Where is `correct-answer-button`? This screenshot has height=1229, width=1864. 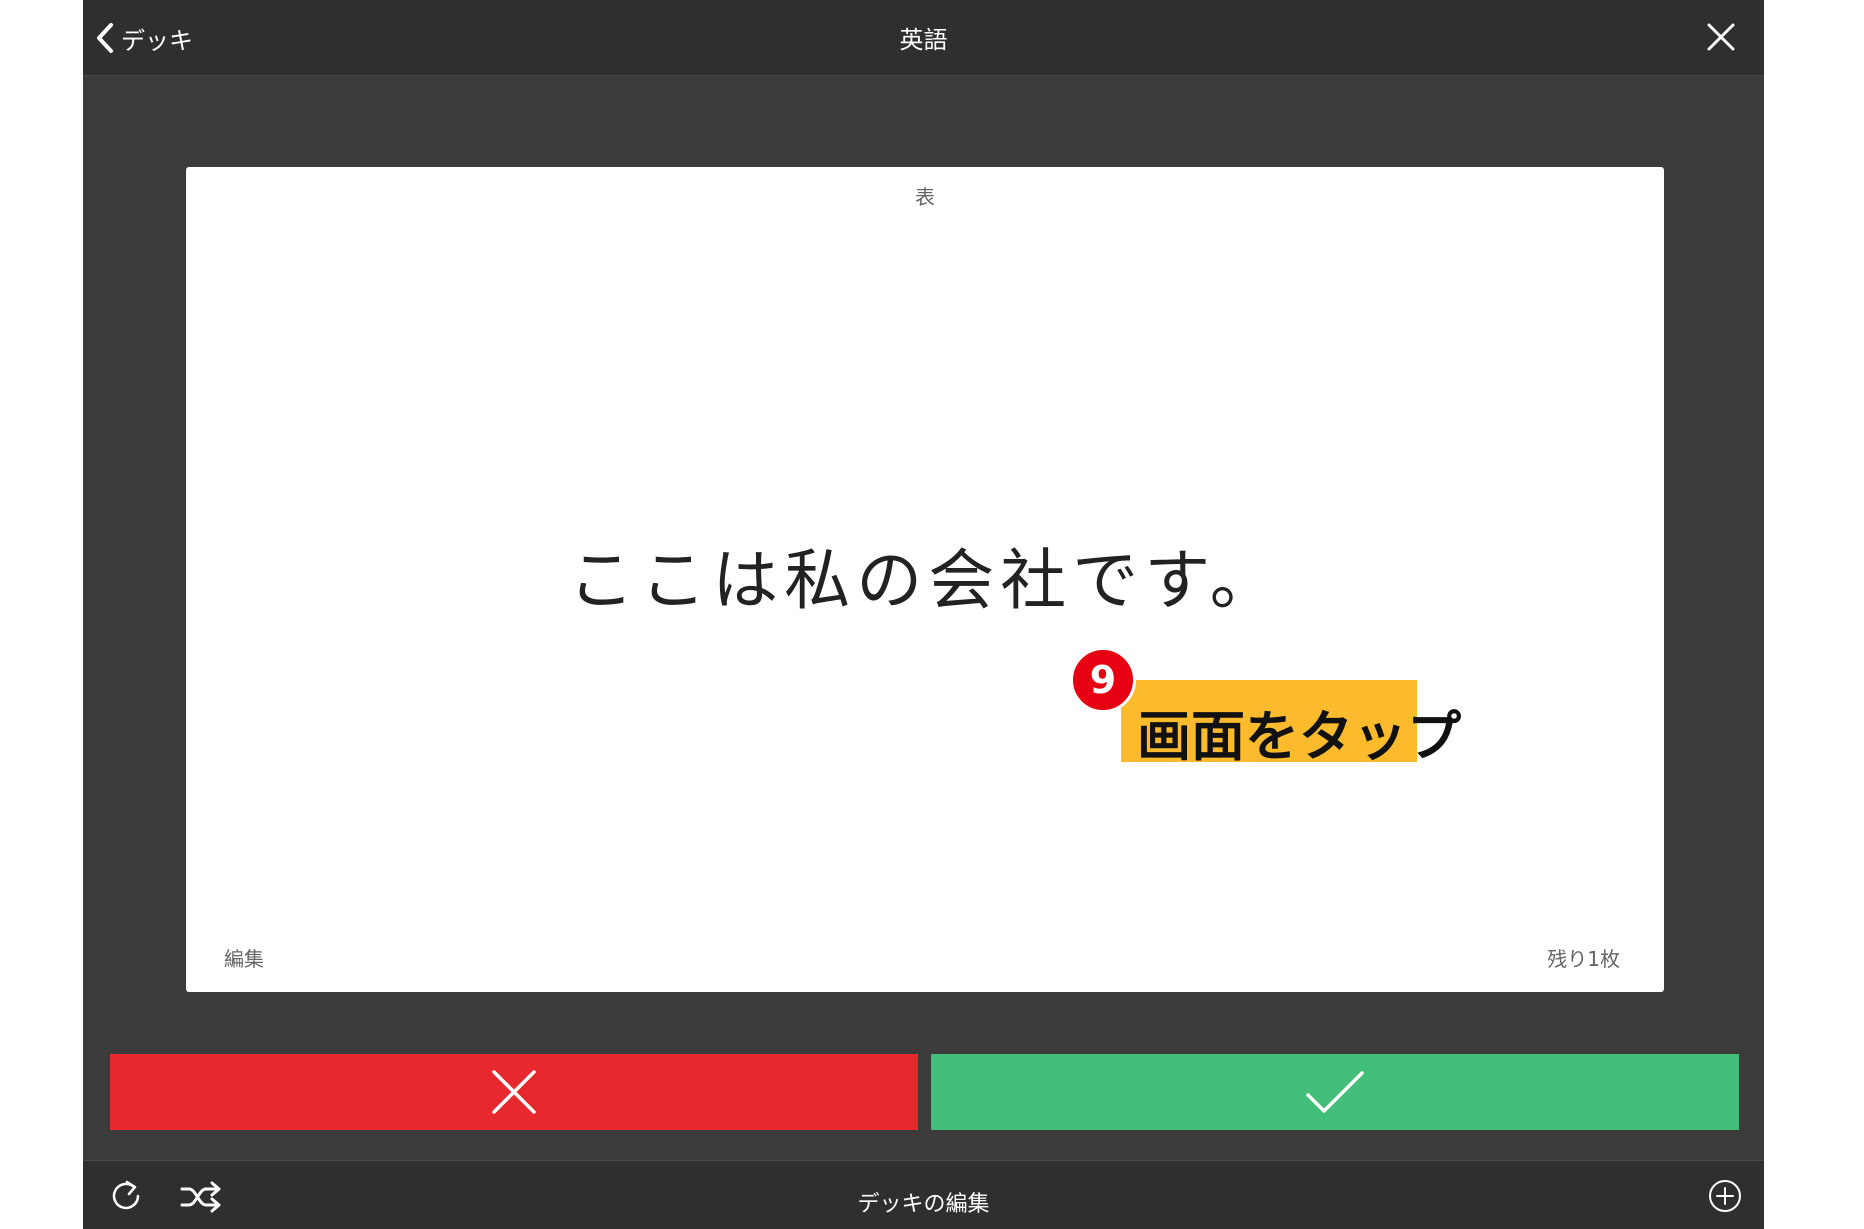 correct-answer-button is located at coordinates (1335, 1092).